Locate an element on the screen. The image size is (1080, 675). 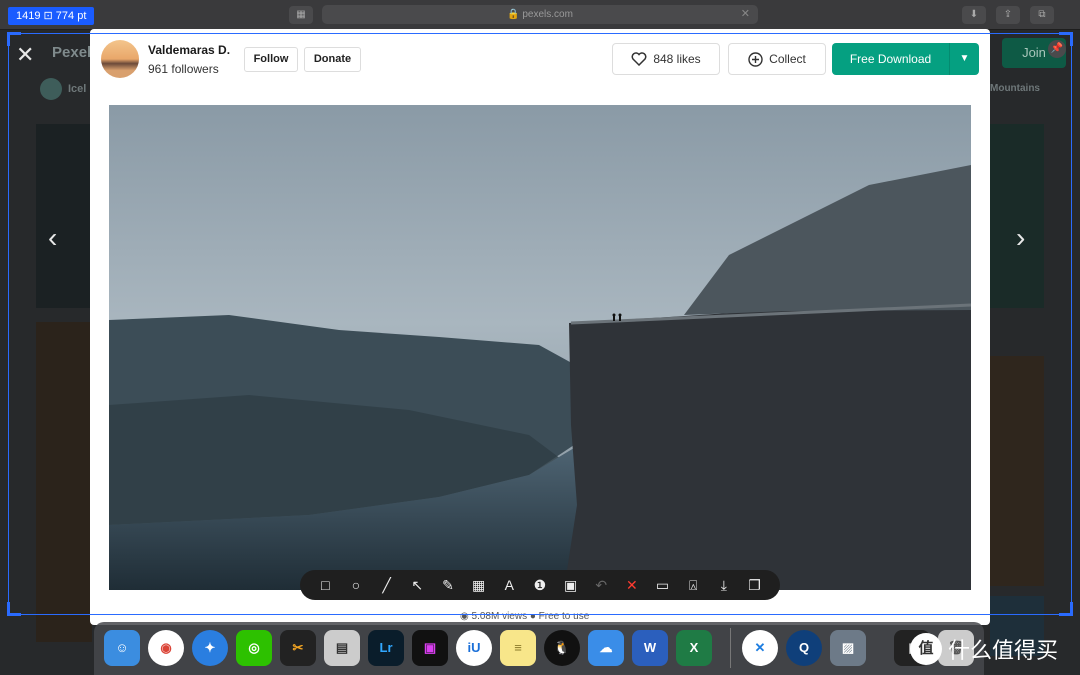
heart-icon is located at coordinates (639, 59).